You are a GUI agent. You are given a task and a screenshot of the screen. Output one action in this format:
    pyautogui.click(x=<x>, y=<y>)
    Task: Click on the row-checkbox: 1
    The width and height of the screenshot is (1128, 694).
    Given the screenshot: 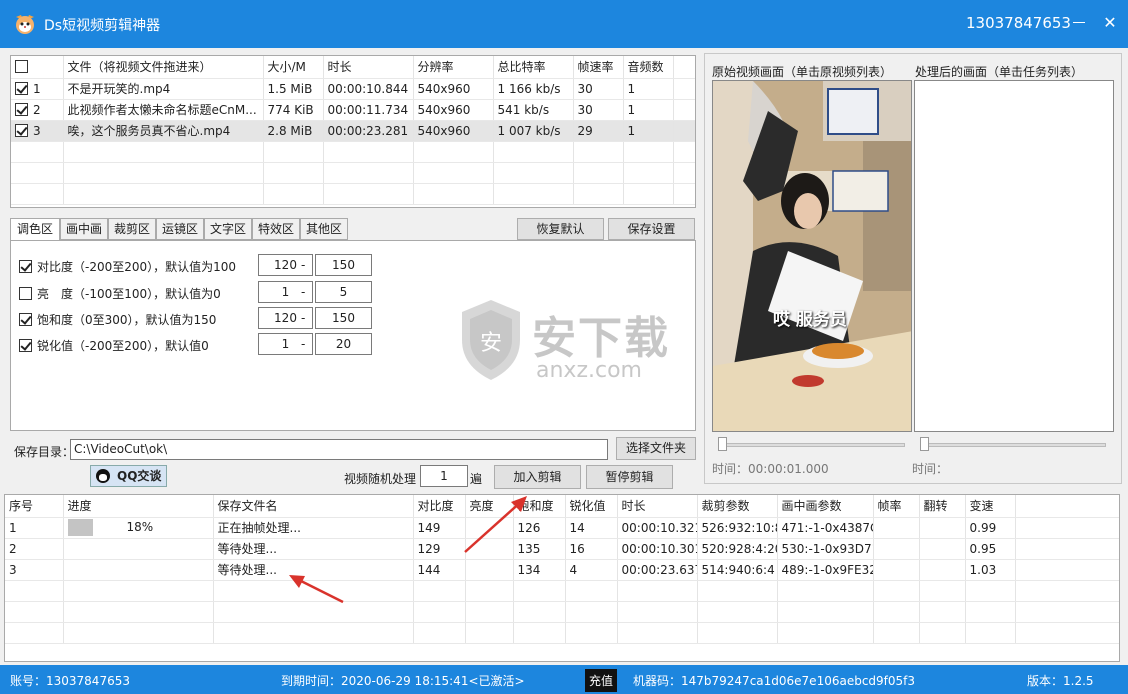 What is the action you would take?
    pyautogui.click(x=37, y=89)
    